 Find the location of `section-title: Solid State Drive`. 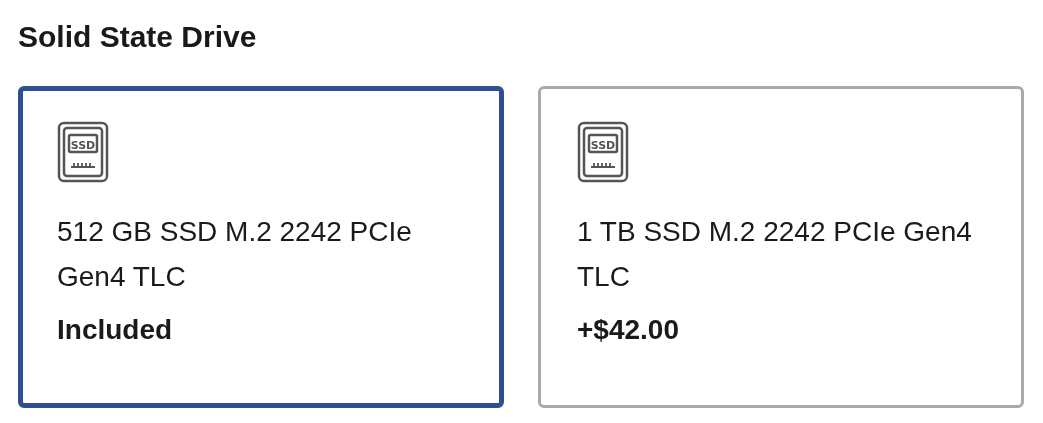

section-title: Solid State Drive is located at coordinates (138, 37).